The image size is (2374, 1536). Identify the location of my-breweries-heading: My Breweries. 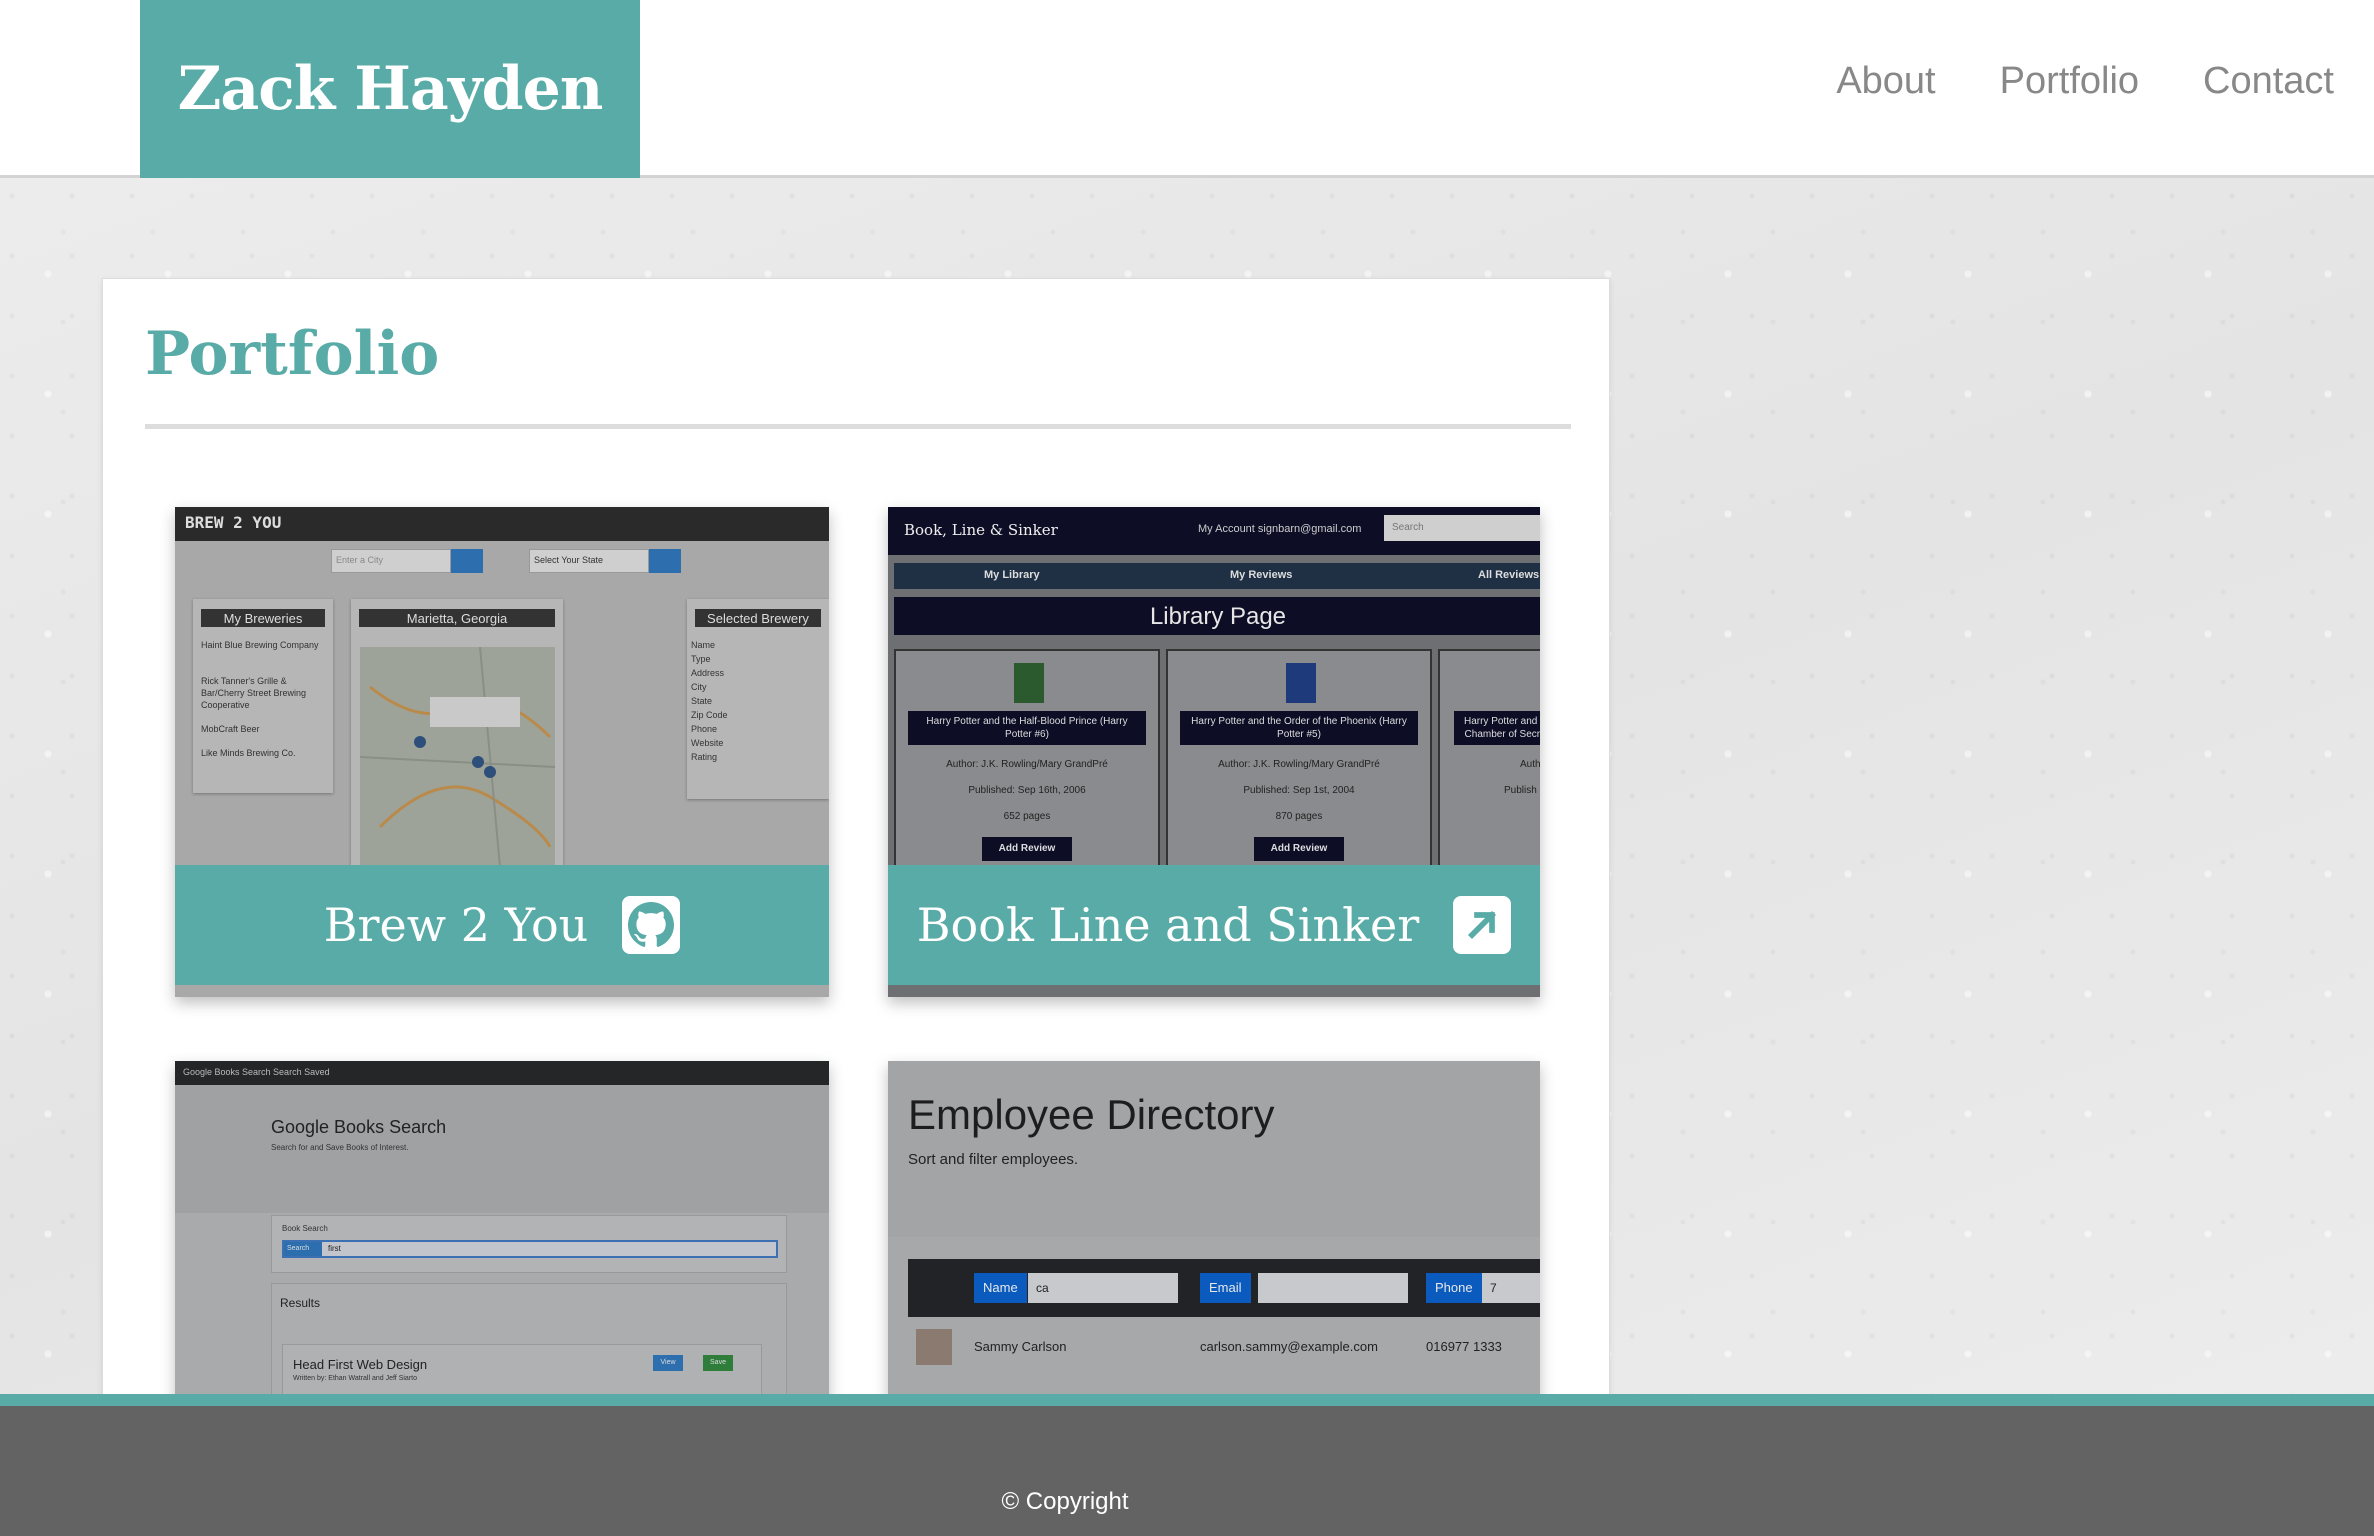
(263, 618).